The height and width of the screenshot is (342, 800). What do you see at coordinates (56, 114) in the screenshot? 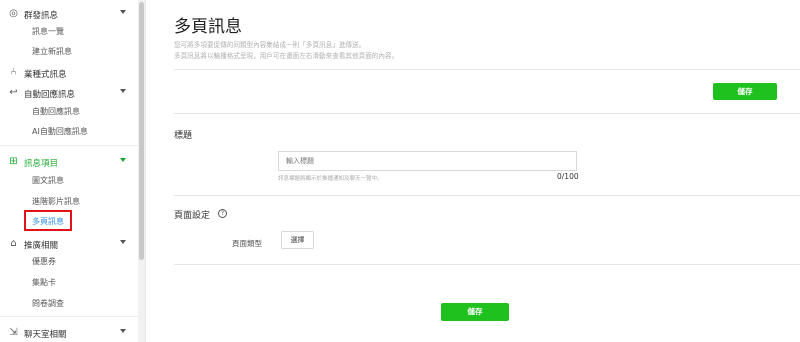
I see `nav-item-auto-reply: 自動回應訊息` at bounding box center [56, 114].